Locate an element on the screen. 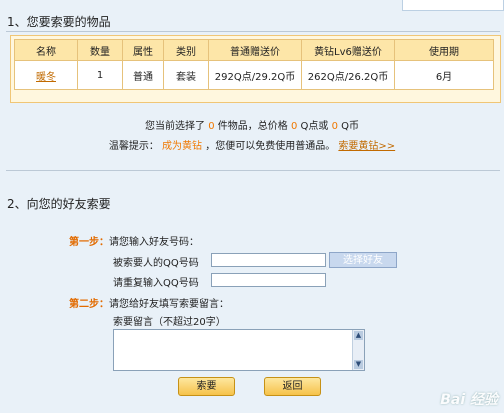 Image resolution: width=504 pixels, height=413 pixels. item-vip-price: 262Q点/26.2Q币 is located at coordinates (348, 75).